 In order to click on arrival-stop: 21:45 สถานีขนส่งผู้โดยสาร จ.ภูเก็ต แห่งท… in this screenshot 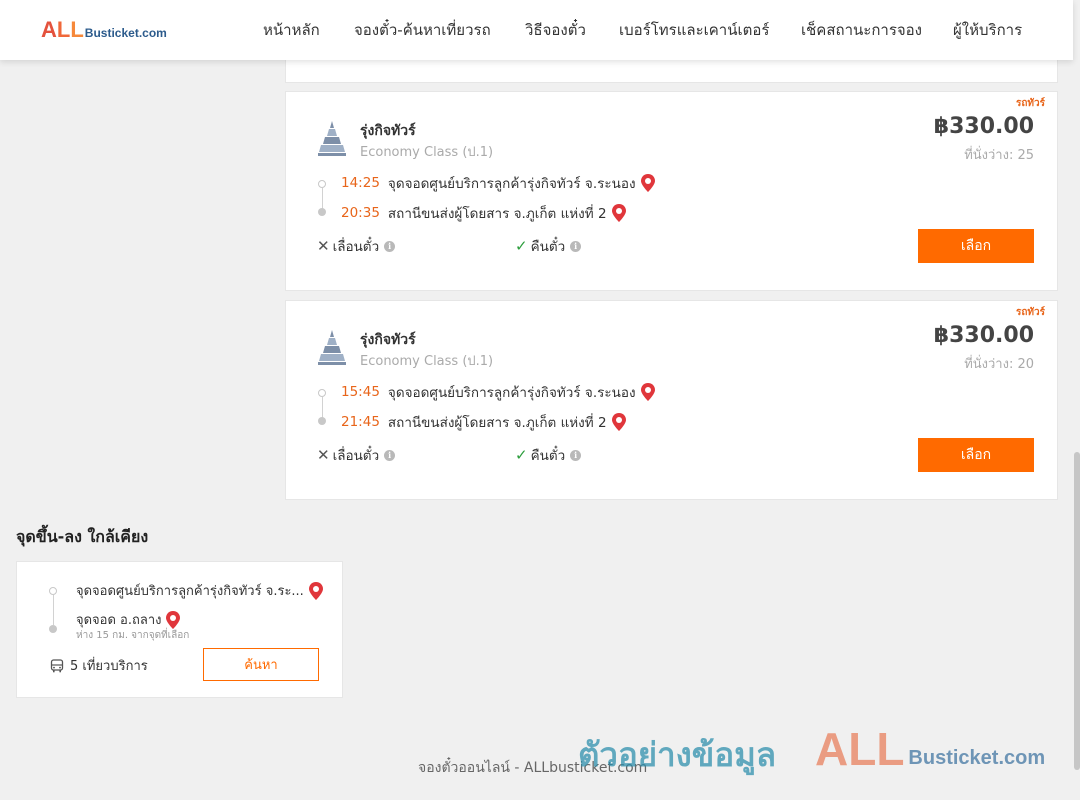, I will do `click(483, 422)`.